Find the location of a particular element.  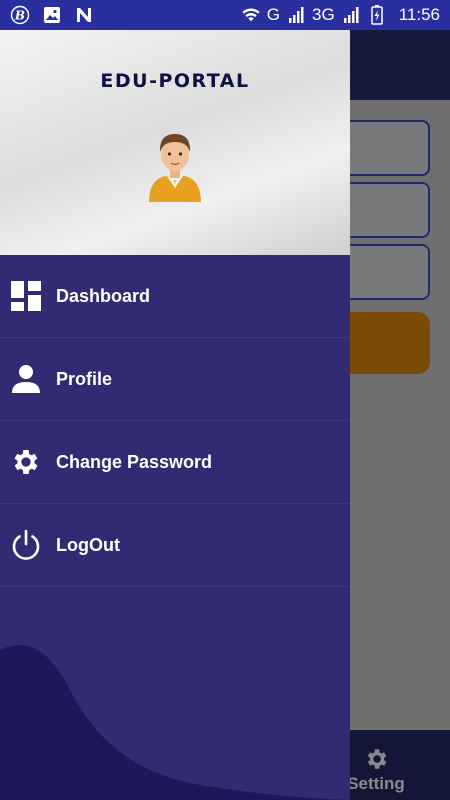

menu-item-profile: Profile is located at coordinates (175, 379).